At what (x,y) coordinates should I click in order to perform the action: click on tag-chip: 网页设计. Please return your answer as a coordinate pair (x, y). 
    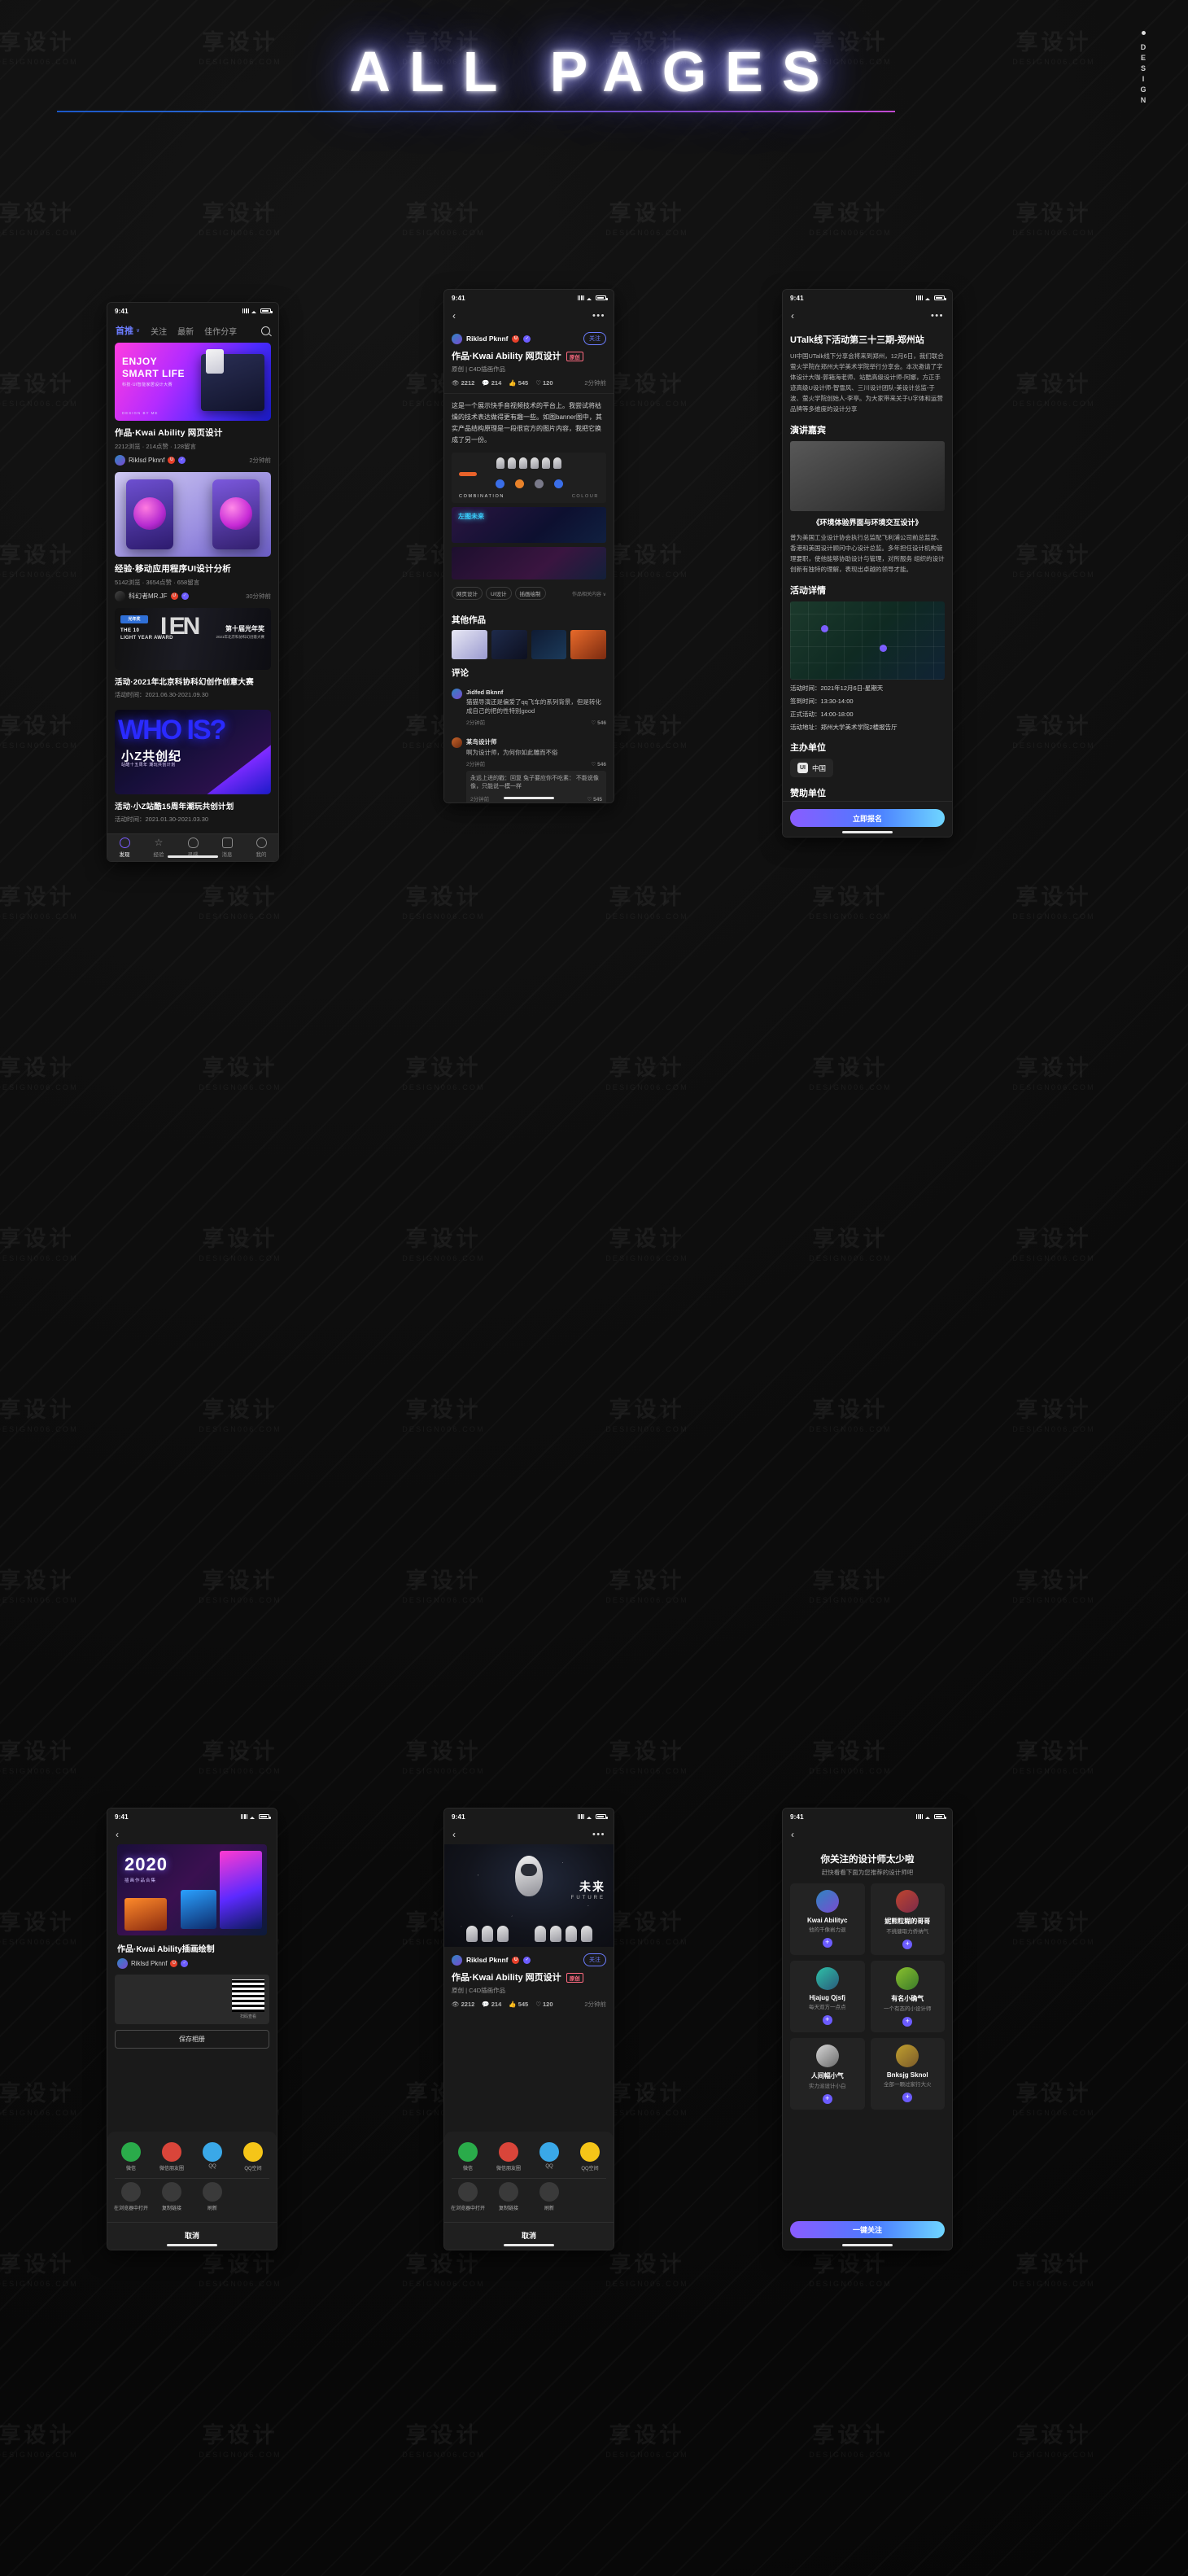
    Looking at the image, I should click on (467, 593).